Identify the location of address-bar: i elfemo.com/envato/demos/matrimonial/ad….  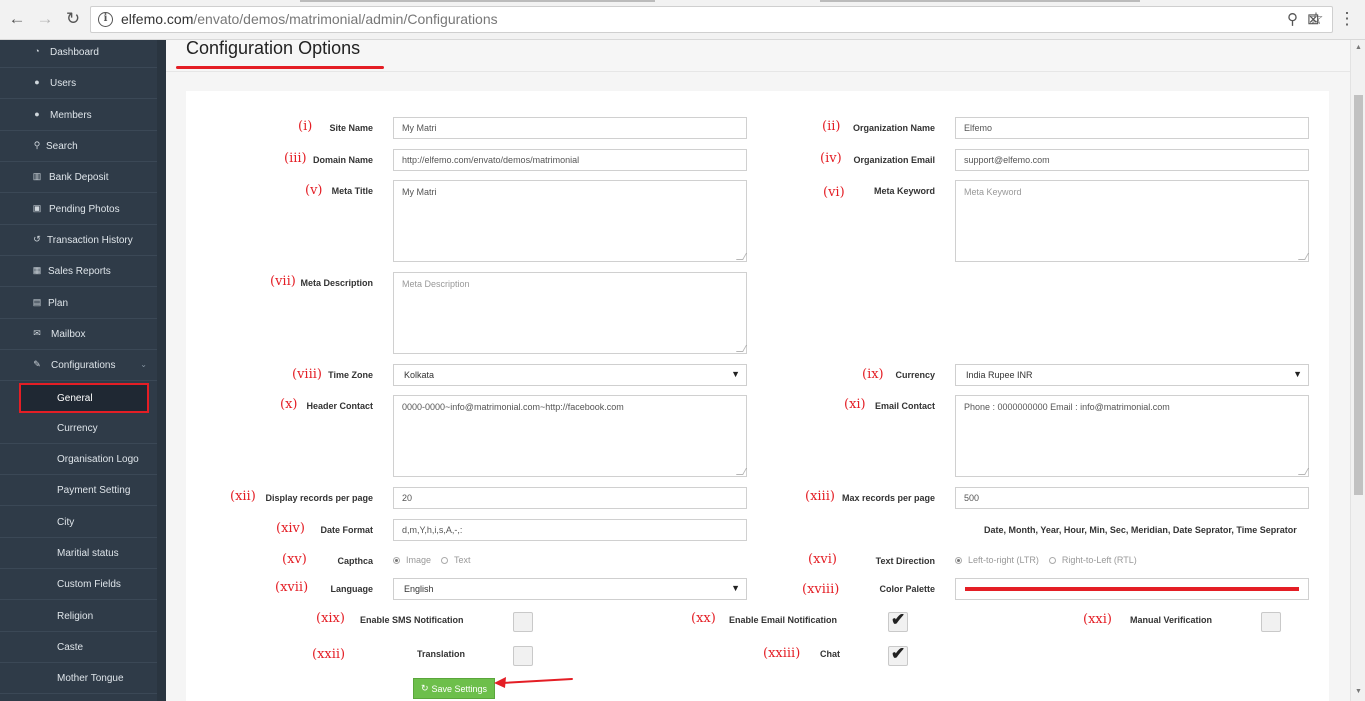
(711, 19).